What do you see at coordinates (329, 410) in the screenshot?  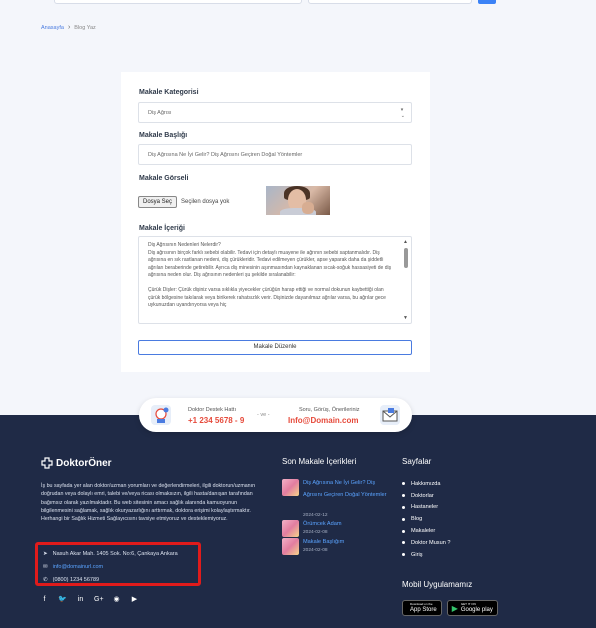 I see `mail-label: Soru, Görüş, Önerileriniz` at bounding box center [329, 410].